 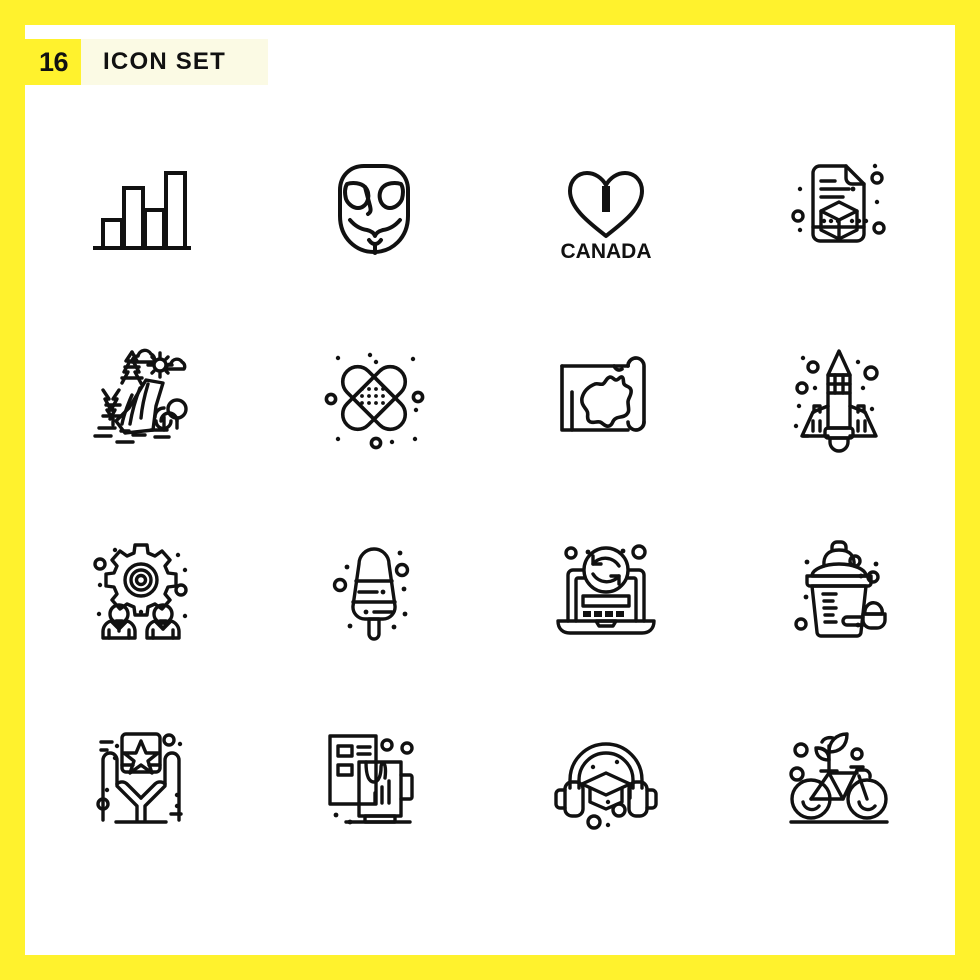 What do you see at coordinates (374, 771) in the screenshot?
I see `branding-mockup-icon` at bounding box center [374, 771].